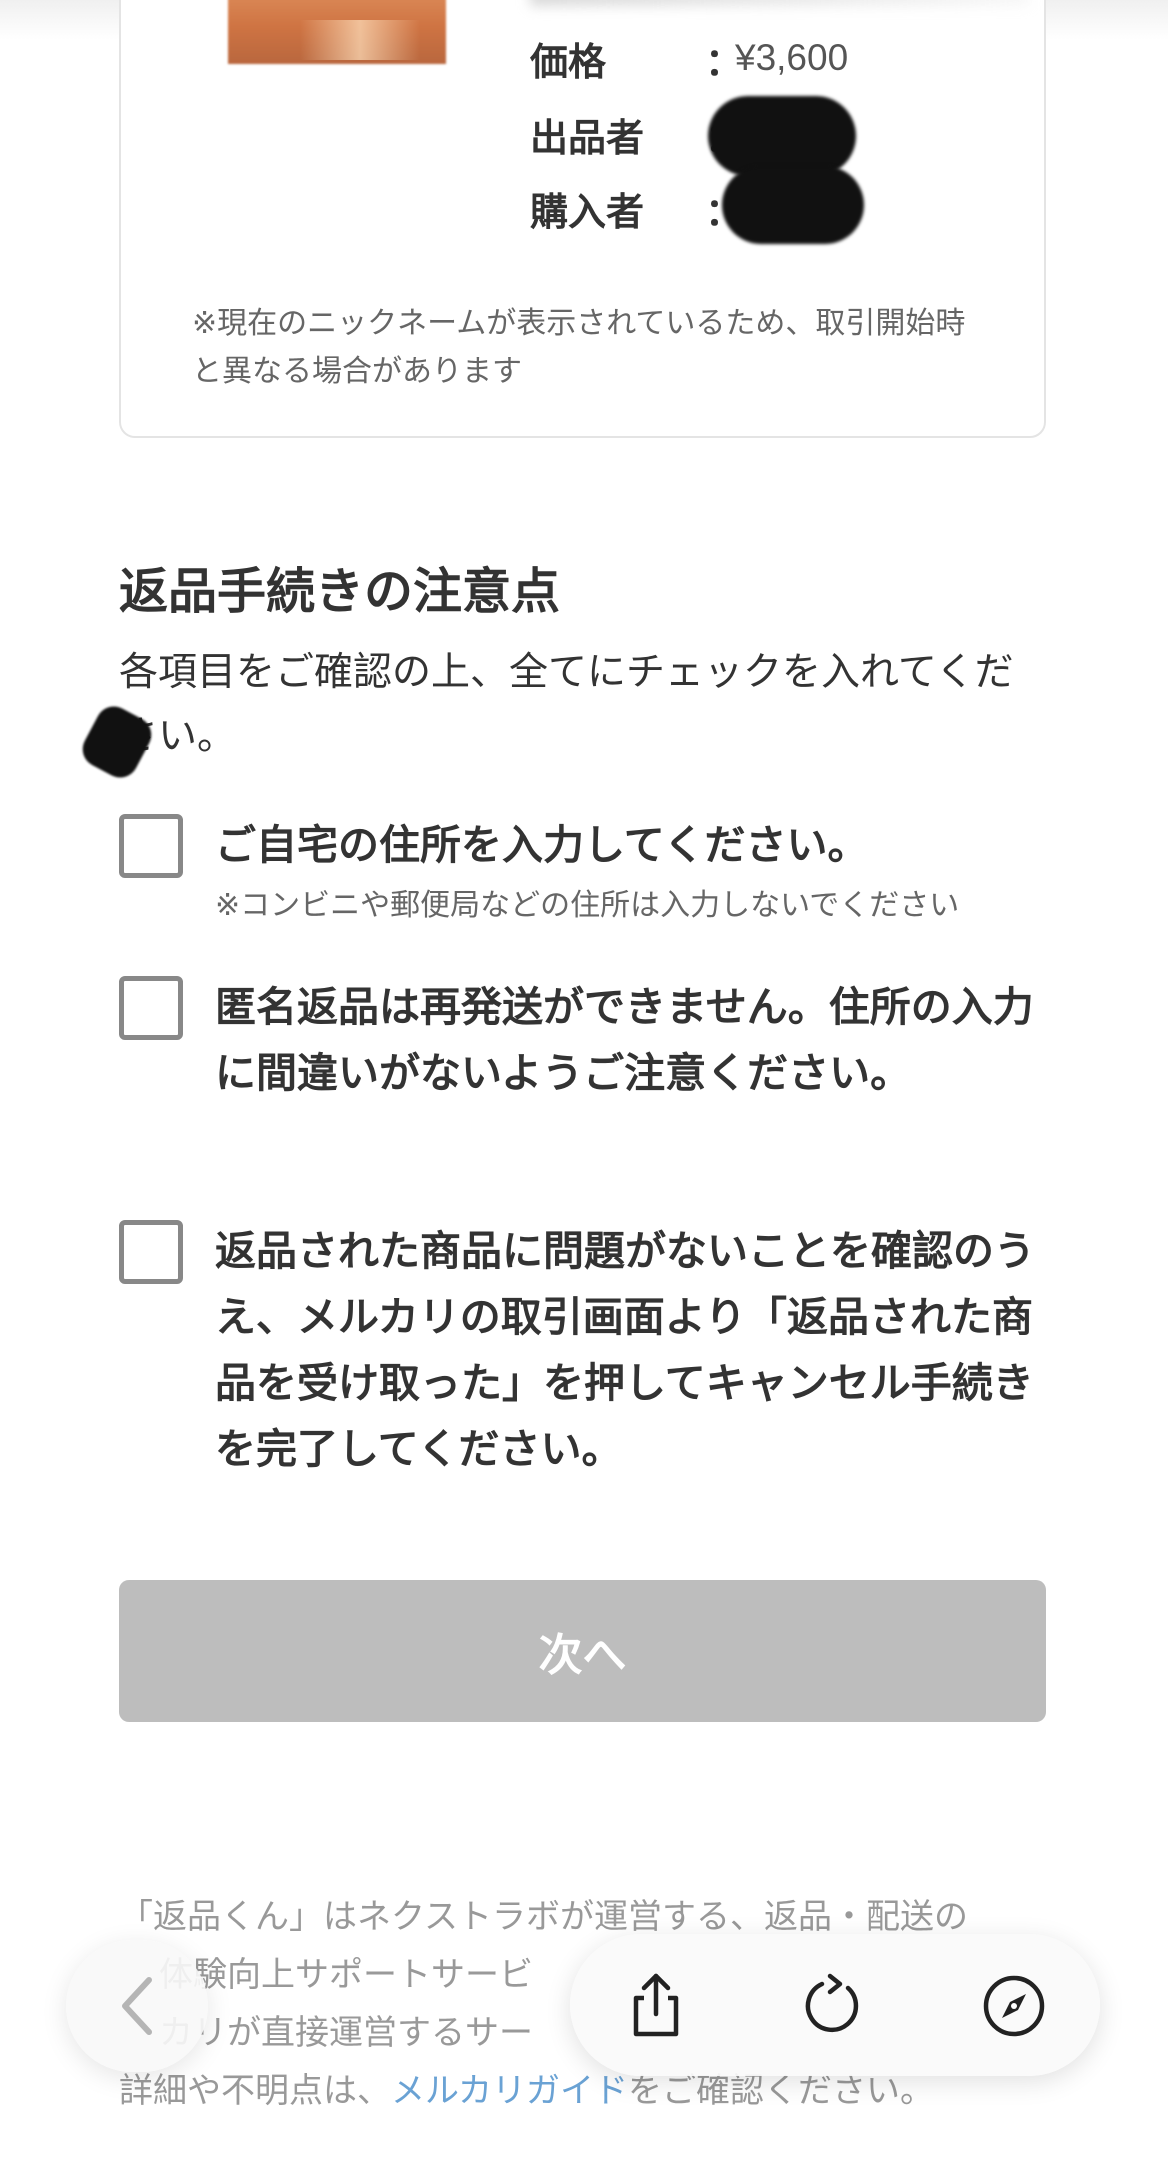  I want to click on buyer-label: 購入者, so click(587, 211).